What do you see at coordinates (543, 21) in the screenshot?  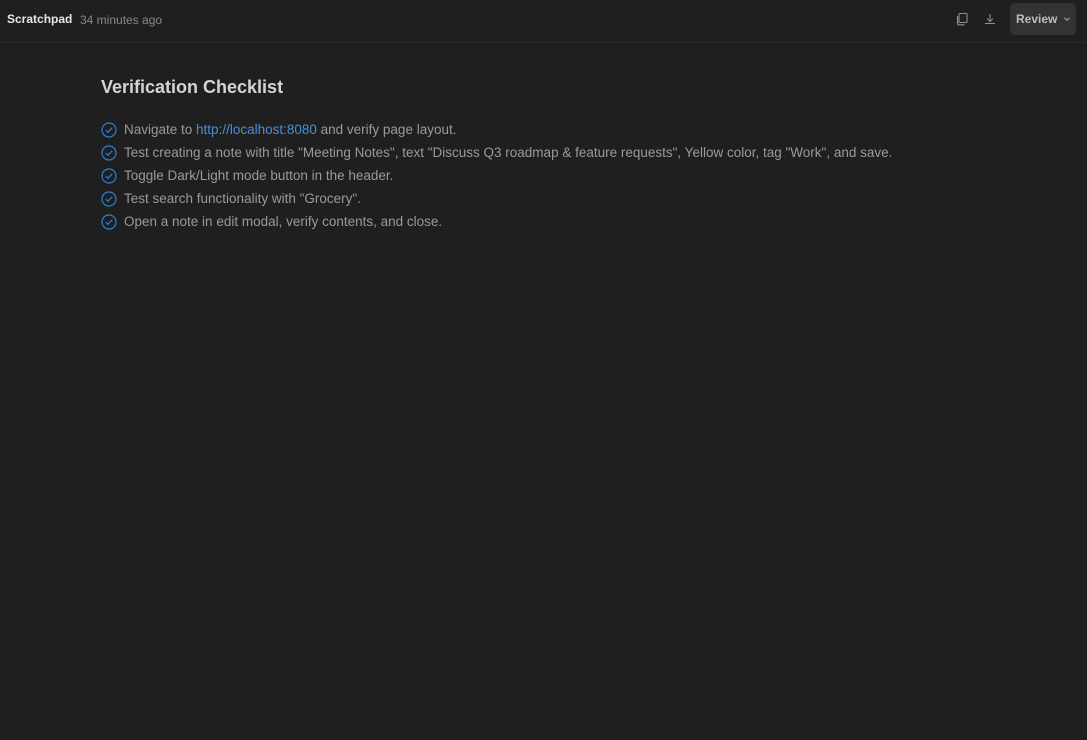 I see `top-bar: Scratchpad 34 minutes ago Review` at bounding box center [543, 21].